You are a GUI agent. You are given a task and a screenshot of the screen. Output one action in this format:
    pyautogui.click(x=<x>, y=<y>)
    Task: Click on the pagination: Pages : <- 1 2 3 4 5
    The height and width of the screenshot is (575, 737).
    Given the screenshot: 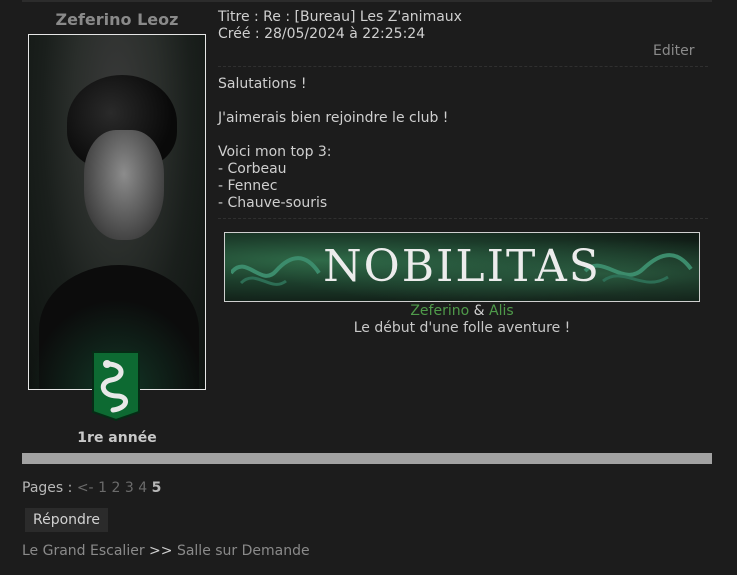 What is the action you would take?
    pyautogui.click(x=91, y=488)
    